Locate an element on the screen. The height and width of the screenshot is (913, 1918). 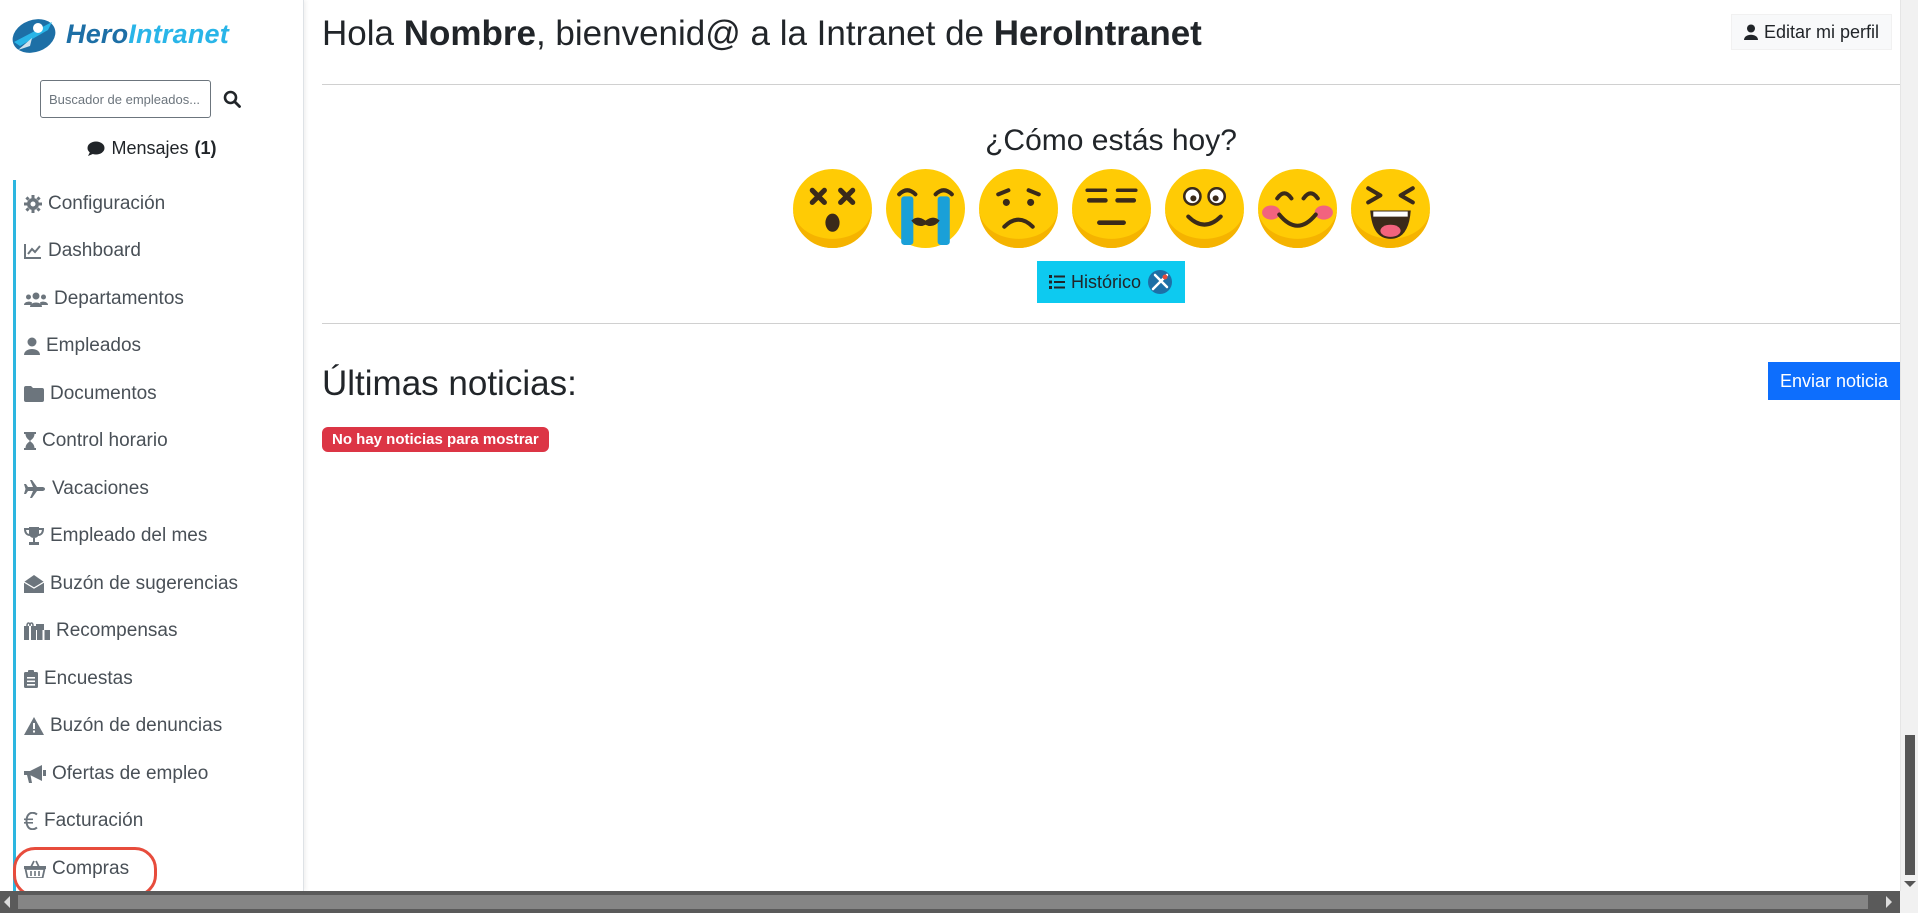
sidebar-item-buzon-sugerencias: Buzón de sugerencias is located at coordinates (158, 584).